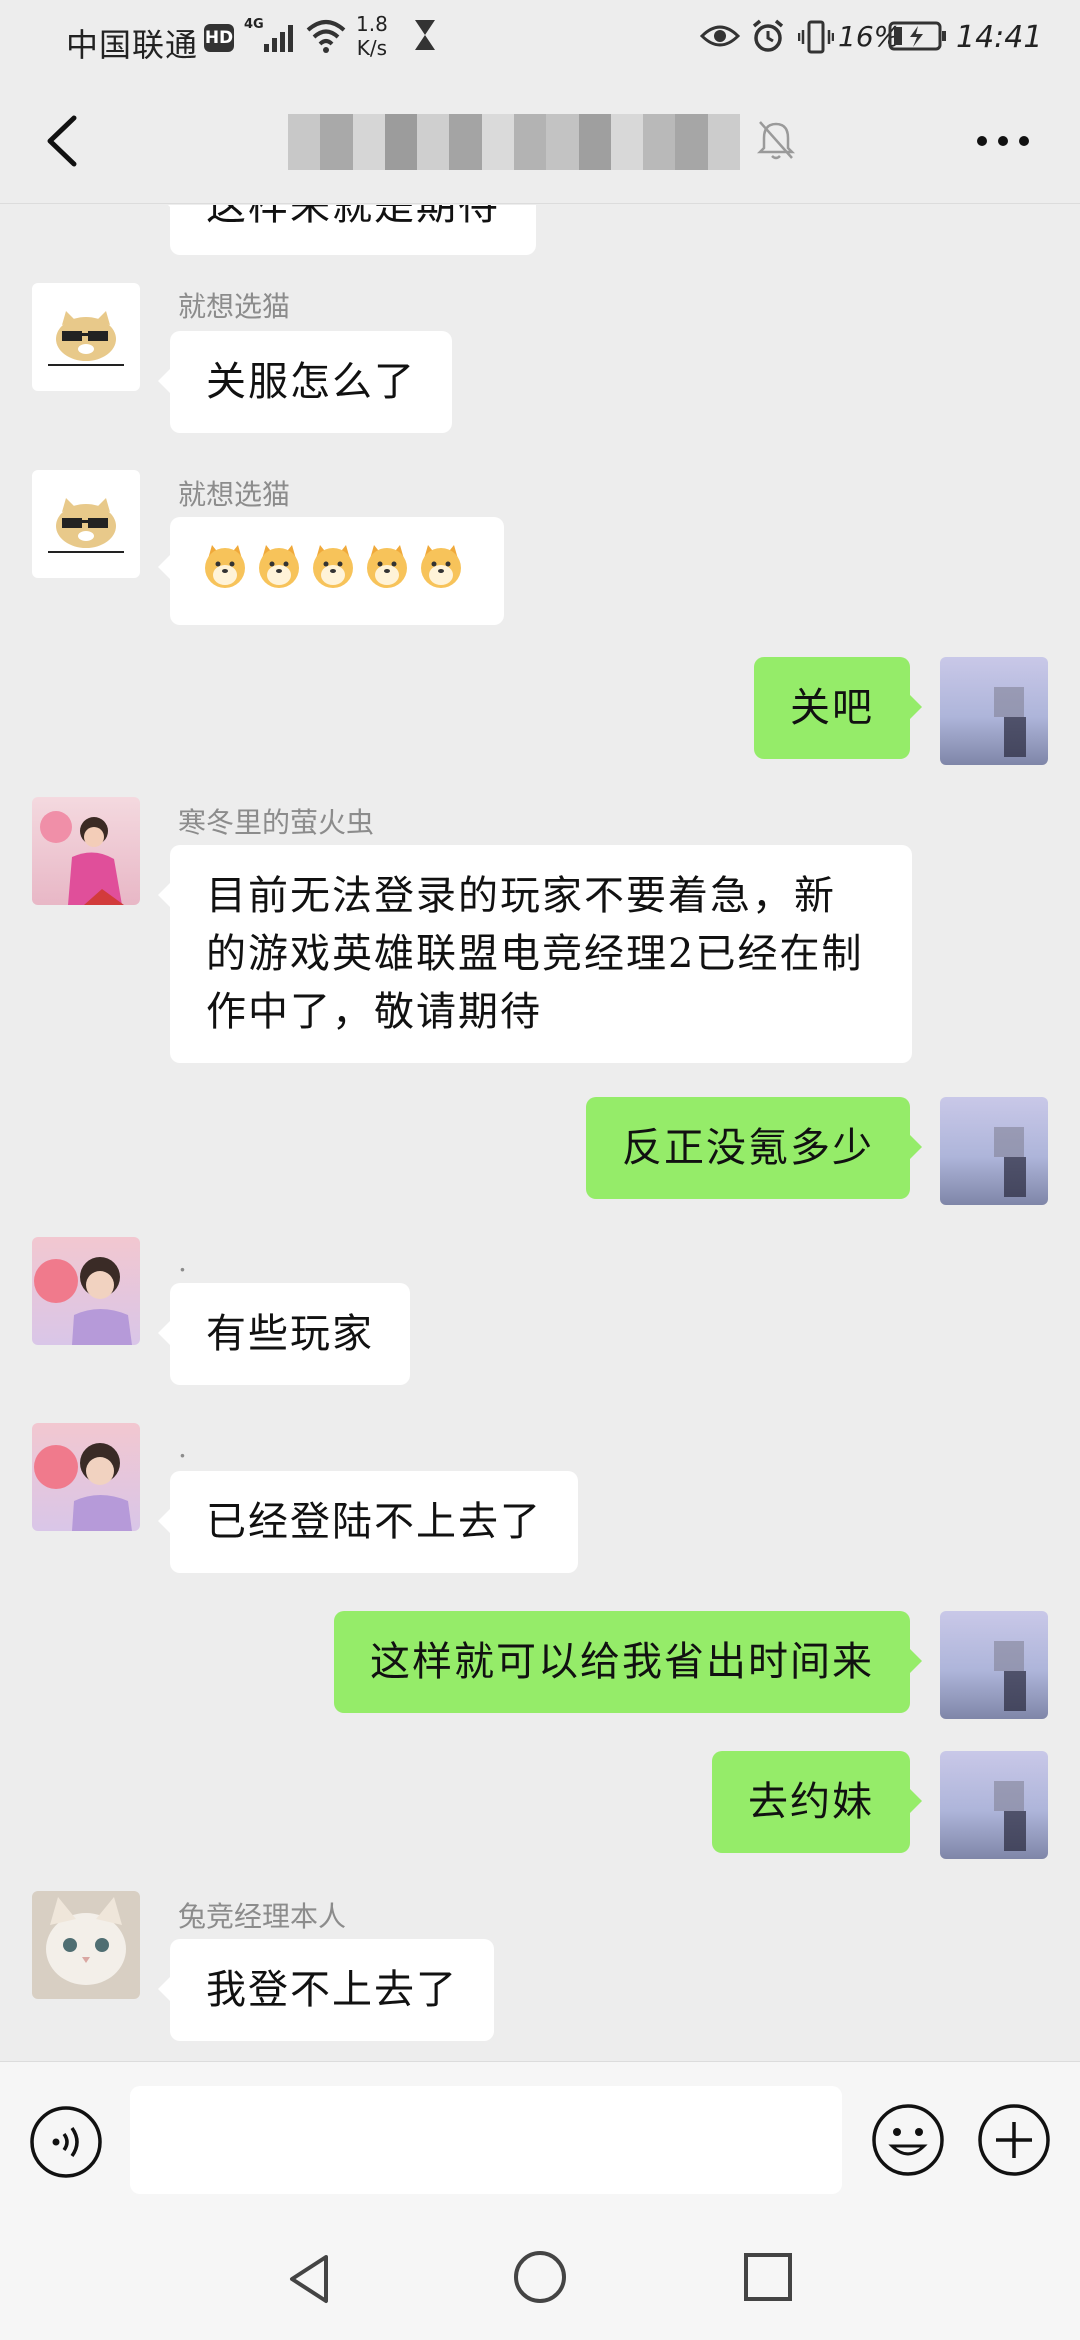 The height and width of the screenshot is (2340, 1080). I want to click on nav-back-icon, so click(310, 2279).